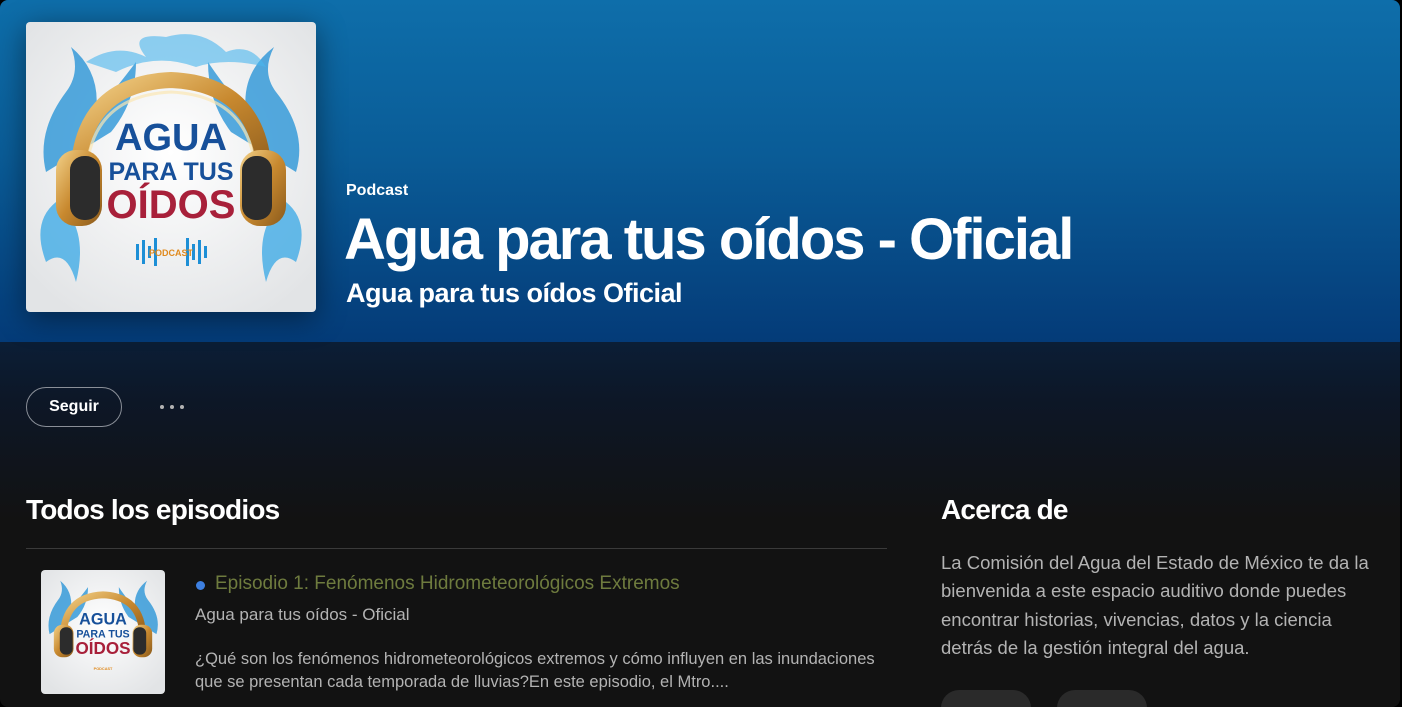 Image resolution: width=1402 pixels, height=707 pixels. Describe the element at coordinates (514, 293) in the screenshot. I see `podcast-publisher: Agua para tus oídos Oficial` at that location.